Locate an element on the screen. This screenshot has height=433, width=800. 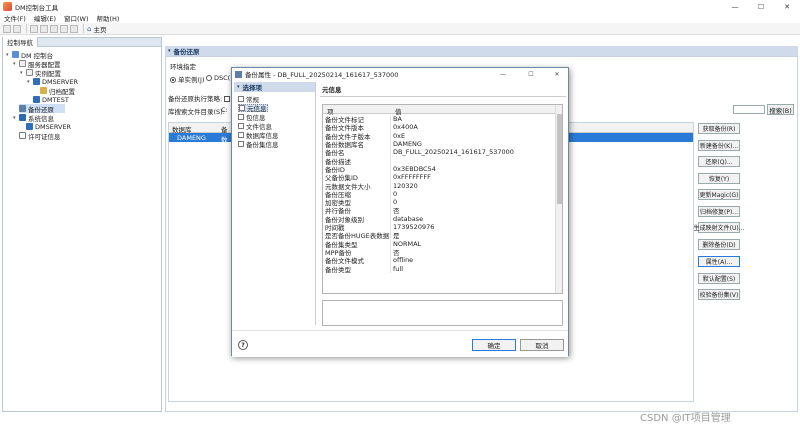
table-row: 并行备份否 is located at coordinates (439, 210).